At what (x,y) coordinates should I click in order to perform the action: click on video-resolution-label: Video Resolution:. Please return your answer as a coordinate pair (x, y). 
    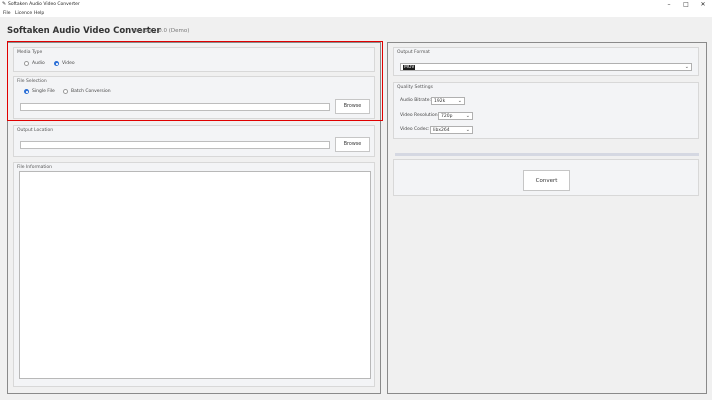
    Looking at the image, I should click on (420, 115).